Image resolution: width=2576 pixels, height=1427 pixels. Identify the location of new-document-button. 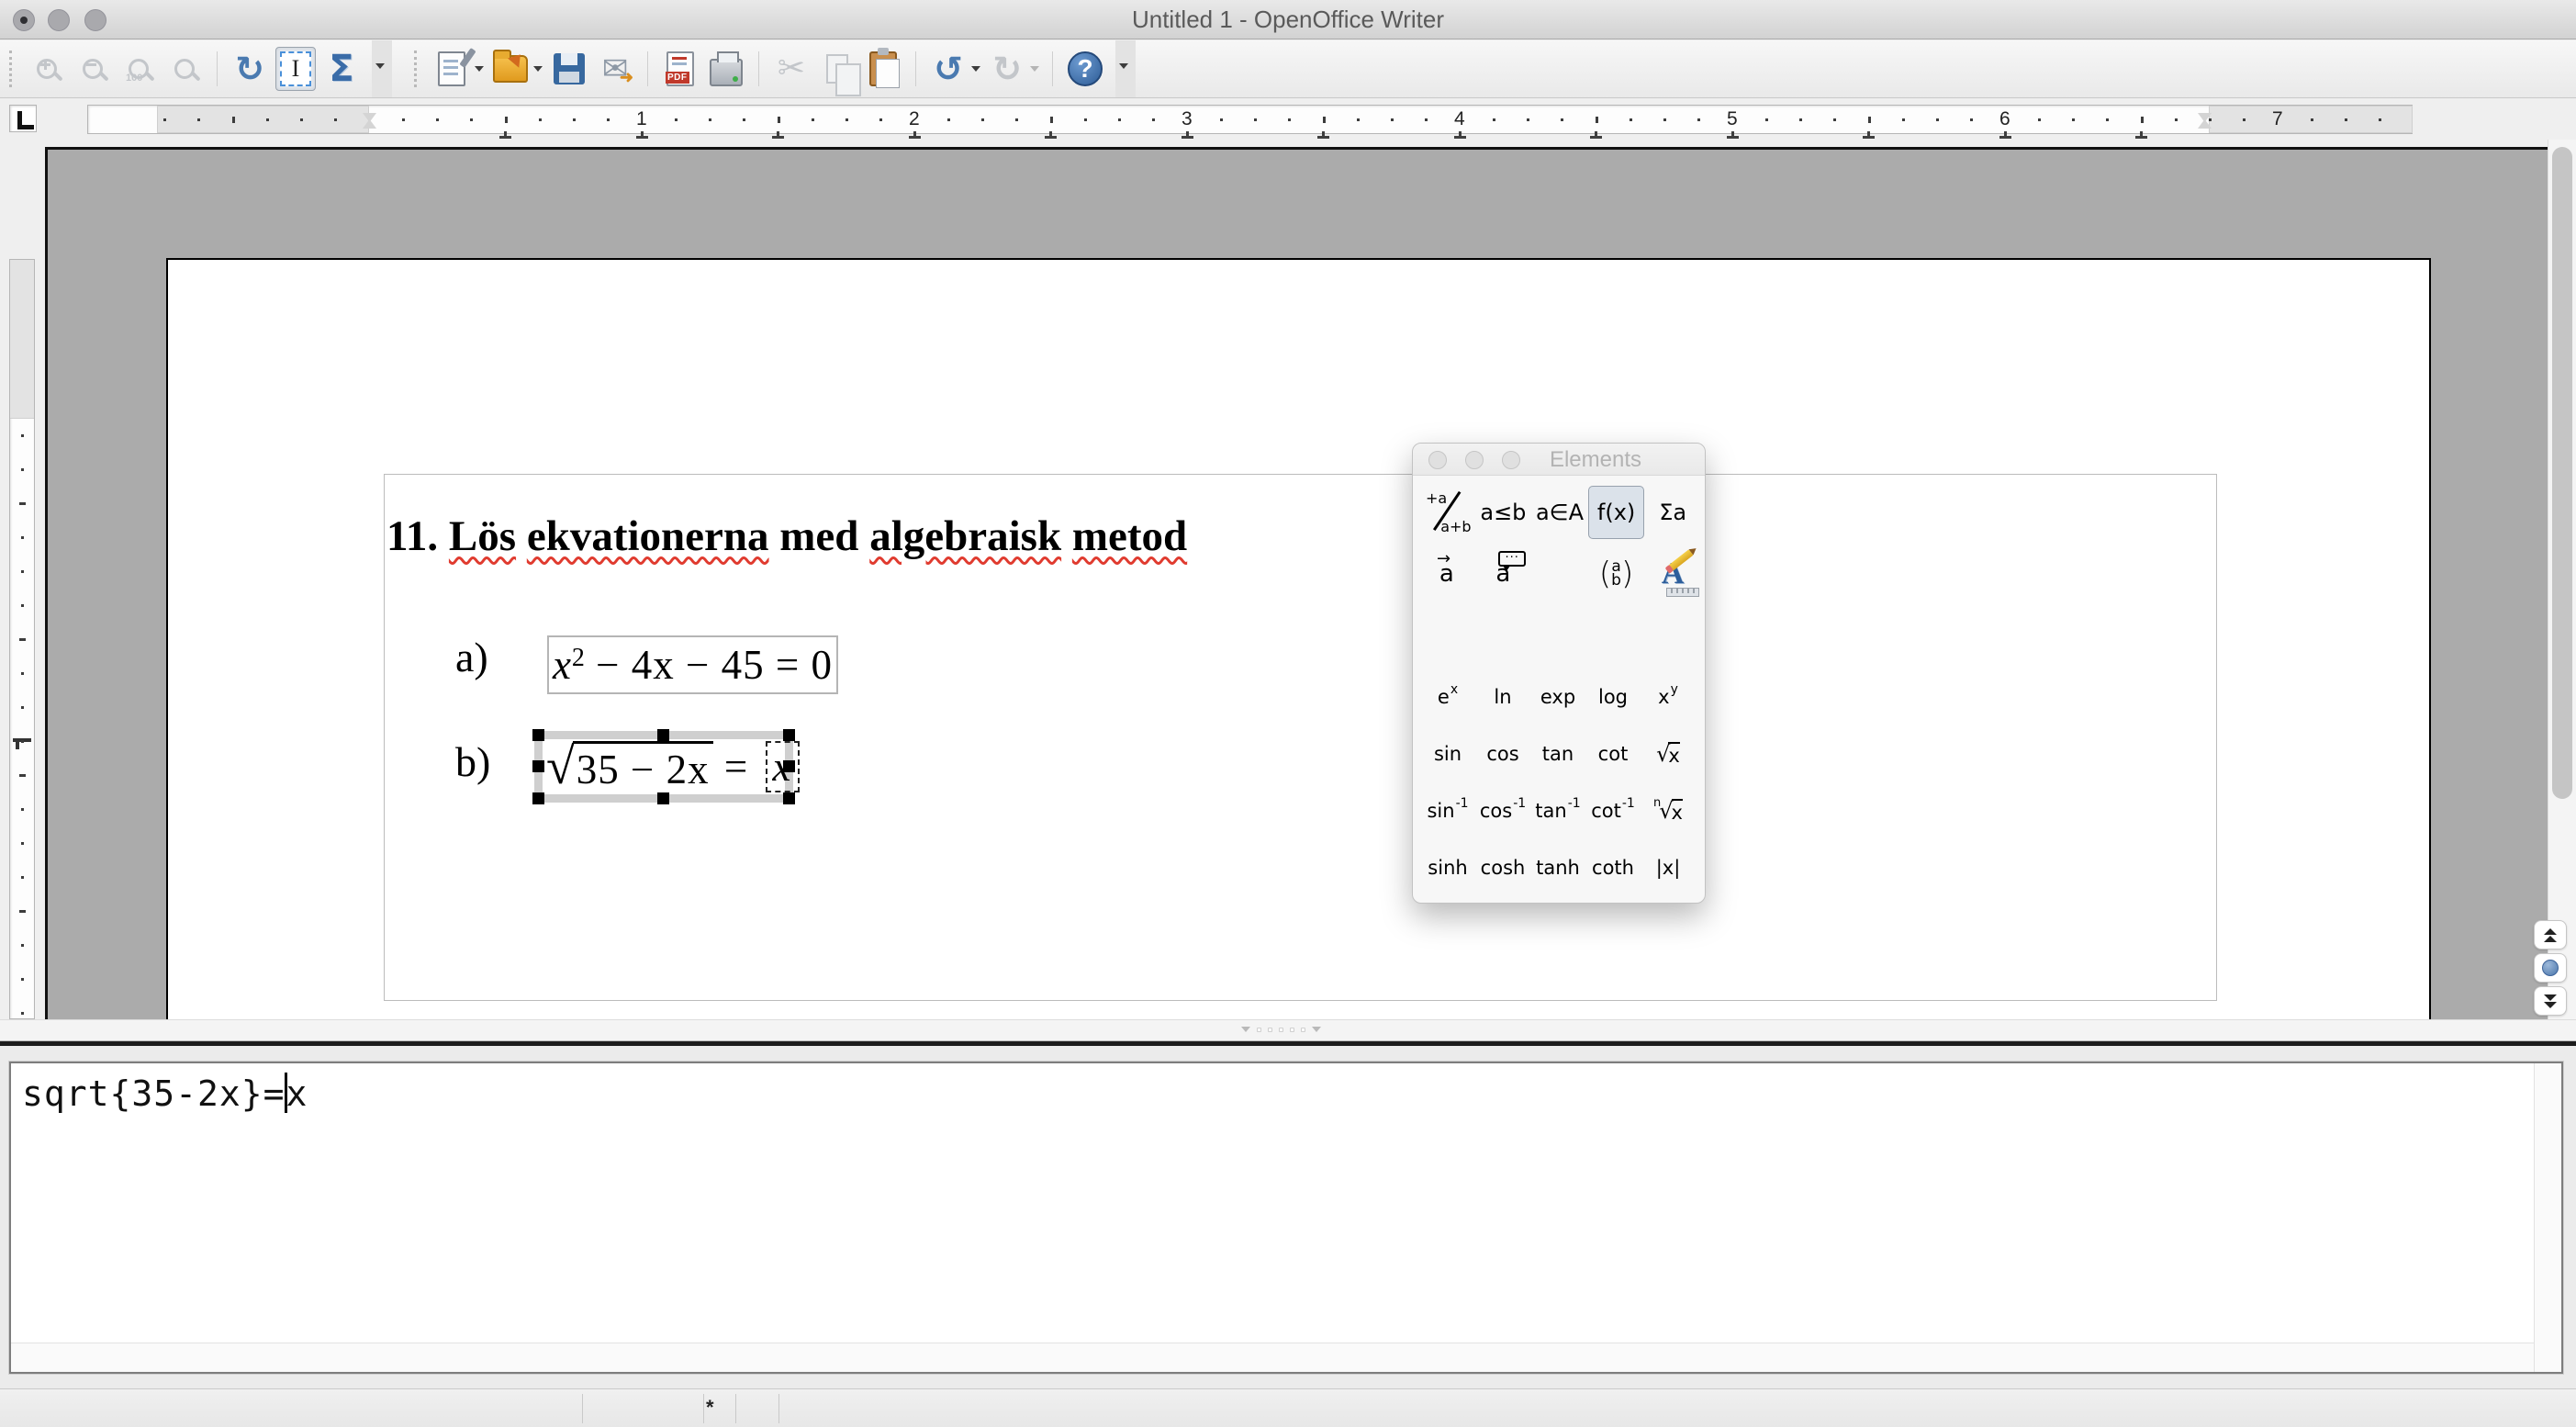
(453, 69).